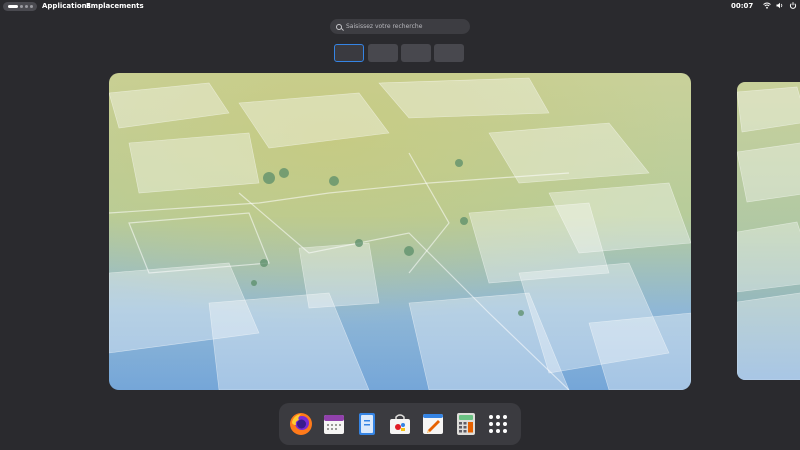 Image resolution: width=800 pixels, height=450 pixels. I want to click on app-grid-icon, so click(498, 424).